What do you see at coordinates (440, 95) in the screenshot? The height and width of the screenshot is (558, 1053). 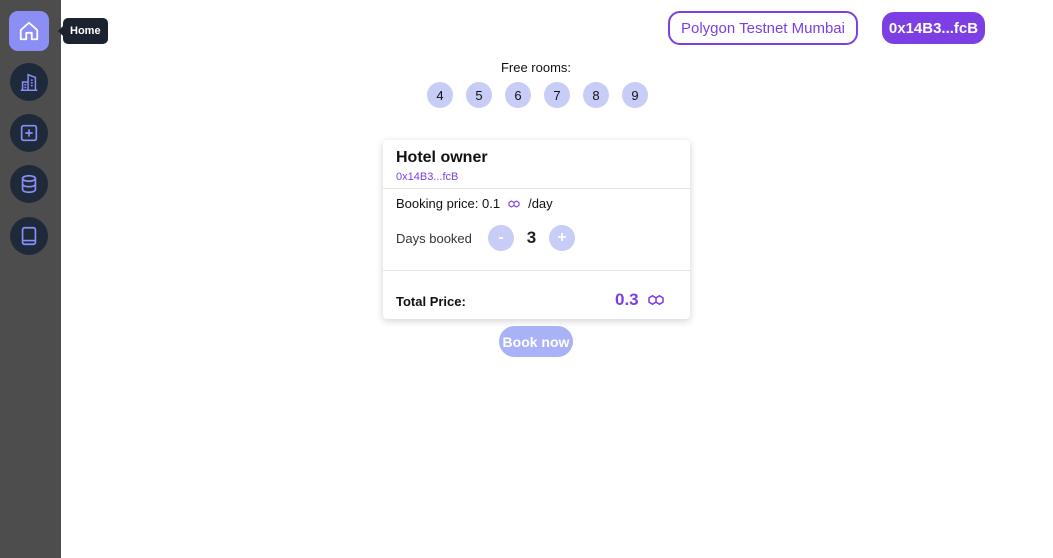 I see `room-chip: 4` at bounding box center [440, 95].